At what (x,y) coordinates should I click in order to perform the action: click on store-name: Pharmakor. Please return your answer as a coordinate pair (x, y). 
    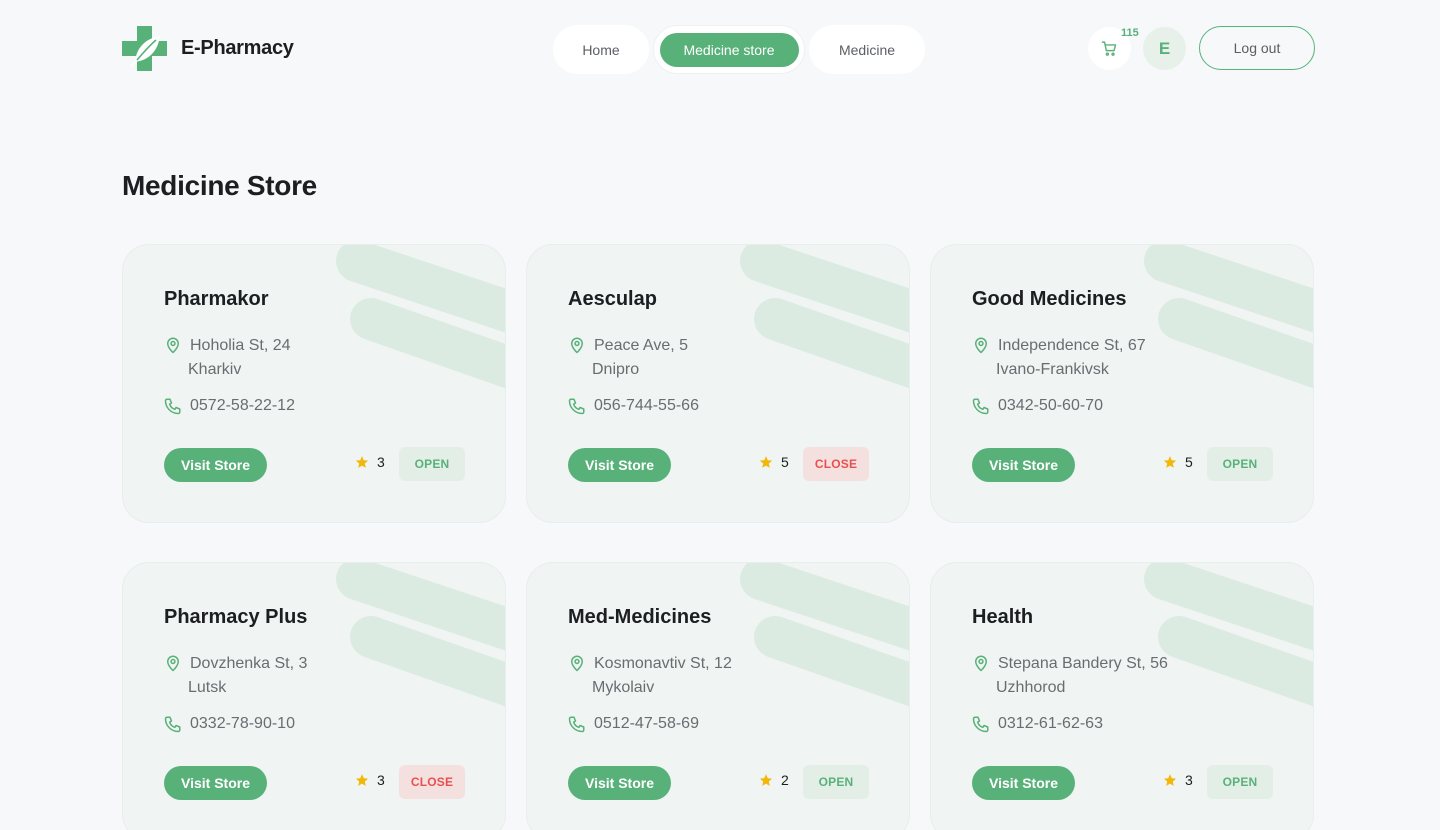
    Looking at the image, I should click on (216, 299).